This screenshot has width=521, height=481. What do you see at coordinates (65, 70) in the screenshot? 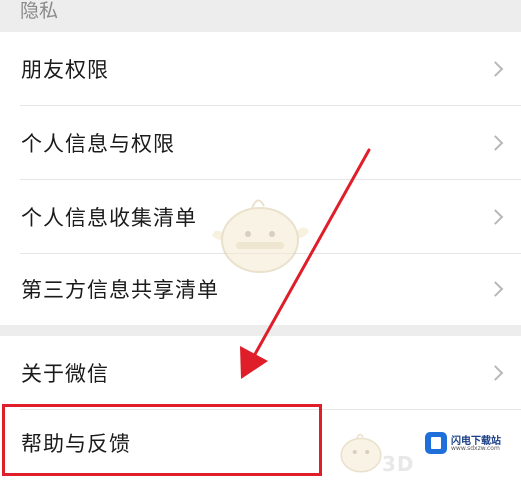
I see `menu-item-label: 朋友权限` at bounding box center [65, 70].